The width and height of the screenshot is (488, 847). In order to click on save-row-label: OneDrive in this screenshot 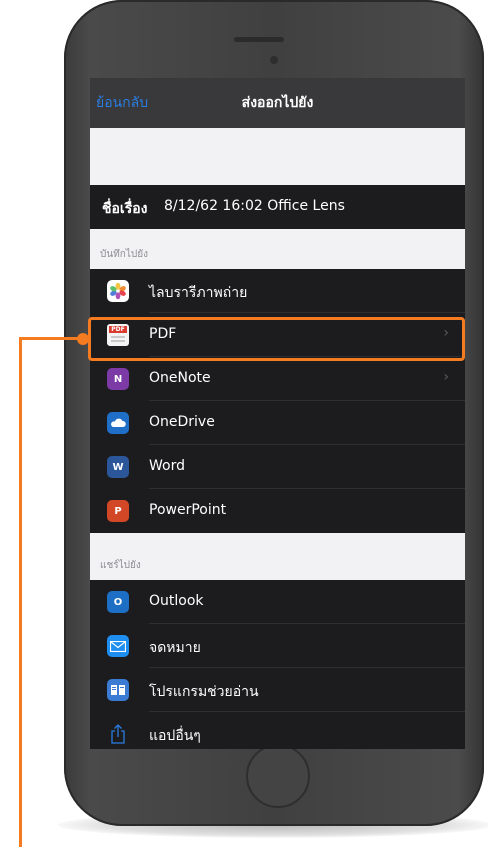, I will do `click(182, 422)`.